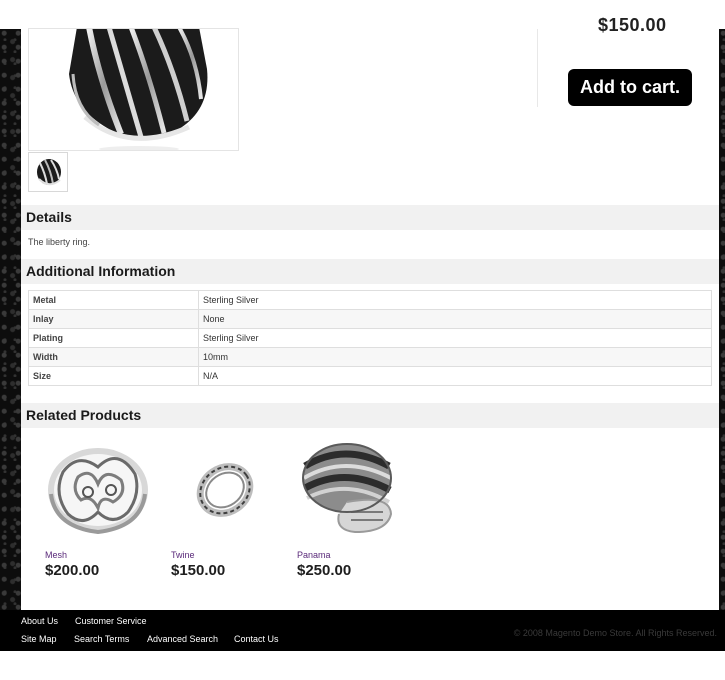  Describe the element at coordinates (198, 570) in the screenshot. I see `related-product-price: $150.00` at that location.